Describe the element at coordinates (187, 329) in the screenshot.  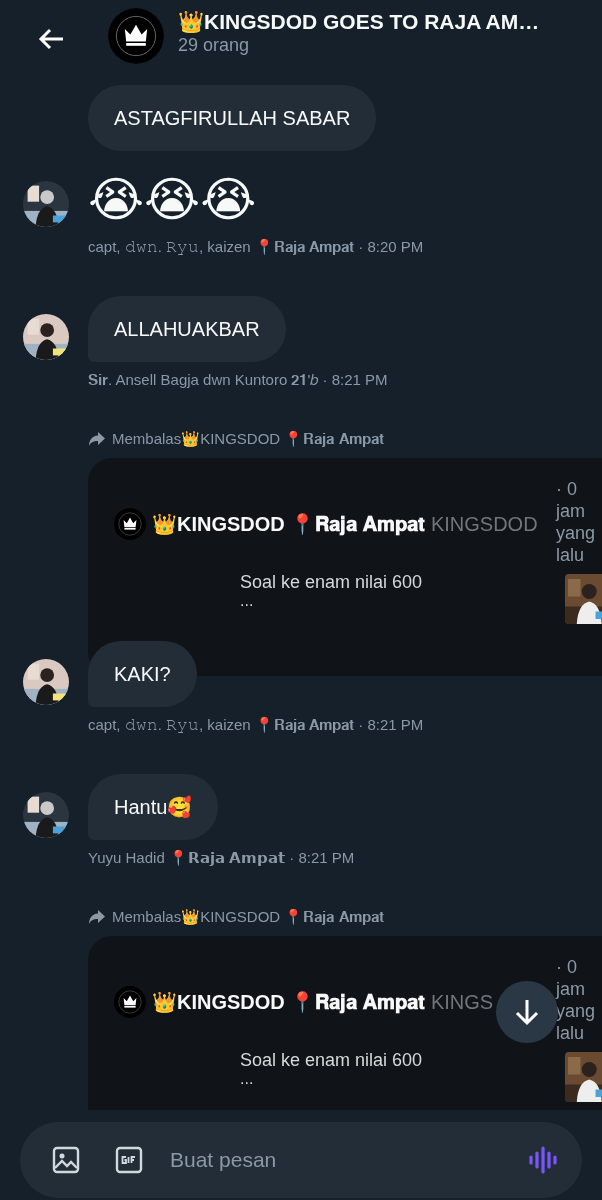
I see `message-bubble: ALLAHUAKBAR` at that location.